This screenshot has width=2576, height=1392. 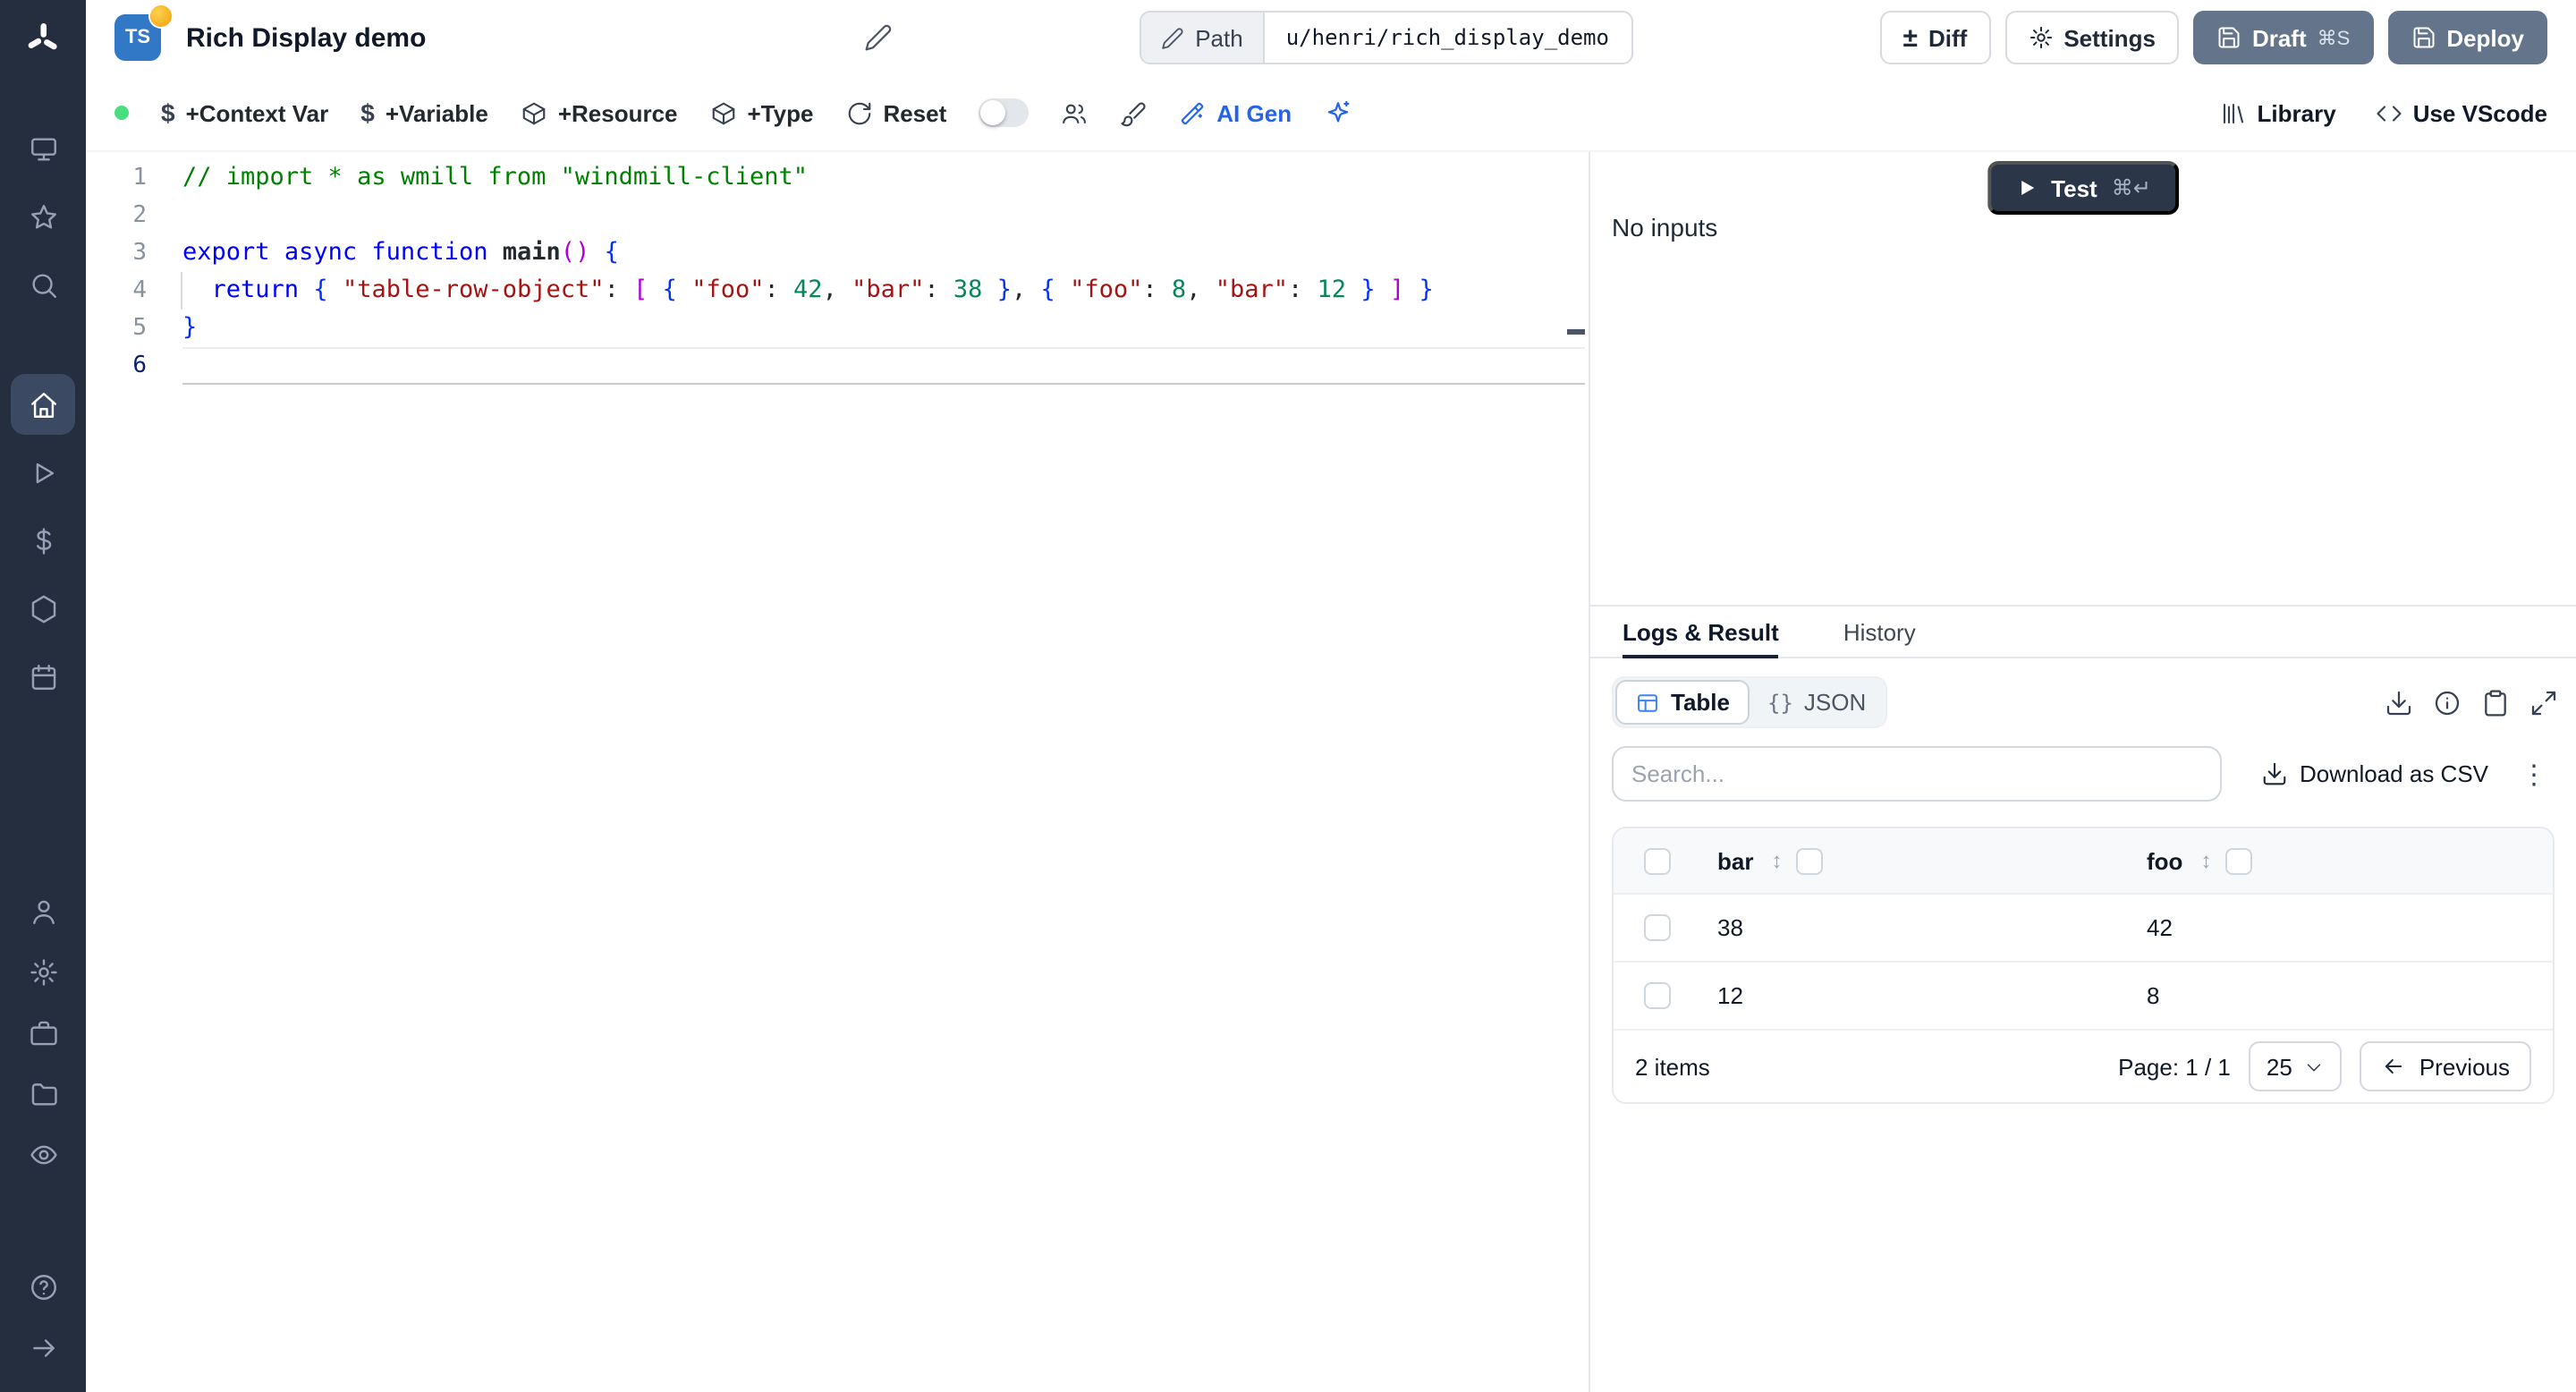 What do you see at coordinates (1397, 290) in the screenshot?
I see `code-token: ]` at bounding box center [1397, 290].